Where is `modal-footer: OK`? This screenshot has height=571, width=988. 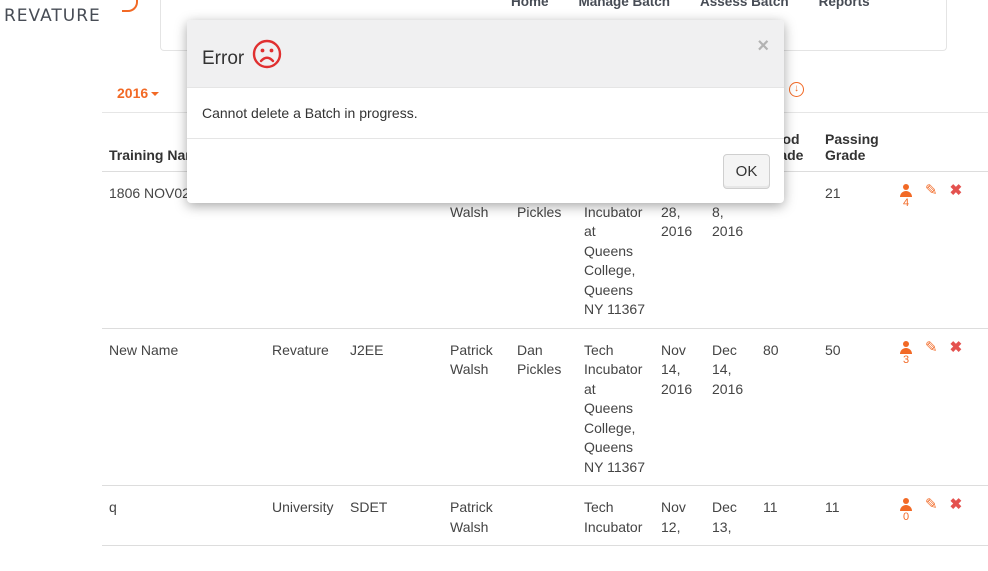
modal-footer: OK is located at coordinates (485, 171).